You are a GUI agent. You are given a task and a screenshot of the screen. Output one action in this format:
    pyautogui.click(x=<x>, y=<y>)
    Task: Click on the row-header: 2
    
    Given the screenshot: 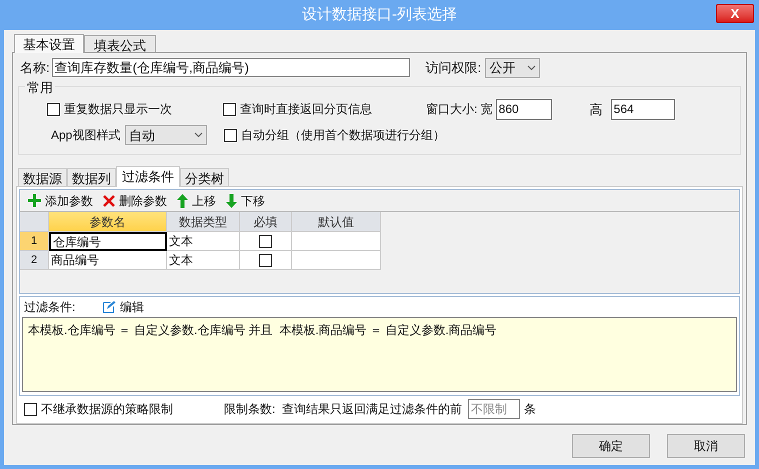 What is the action you would take?
    pyautogui.click(x=34, y=260)
    